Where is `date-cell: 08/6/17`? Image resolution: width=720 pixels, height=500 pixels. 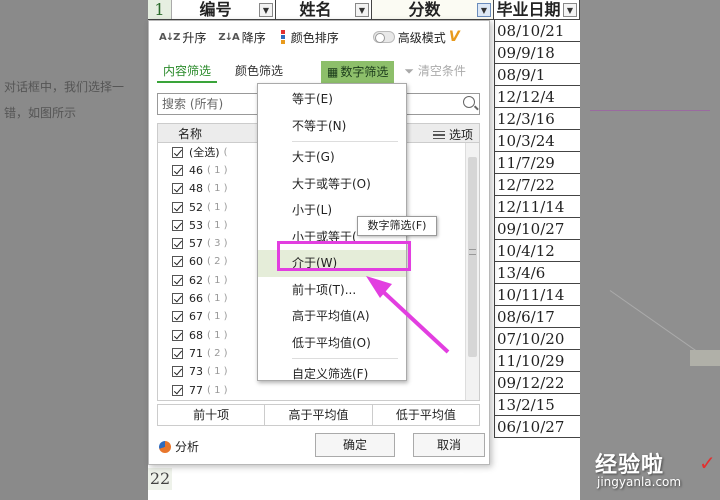 date-cell: 08/6/17 is located at coordinates (537, 317).